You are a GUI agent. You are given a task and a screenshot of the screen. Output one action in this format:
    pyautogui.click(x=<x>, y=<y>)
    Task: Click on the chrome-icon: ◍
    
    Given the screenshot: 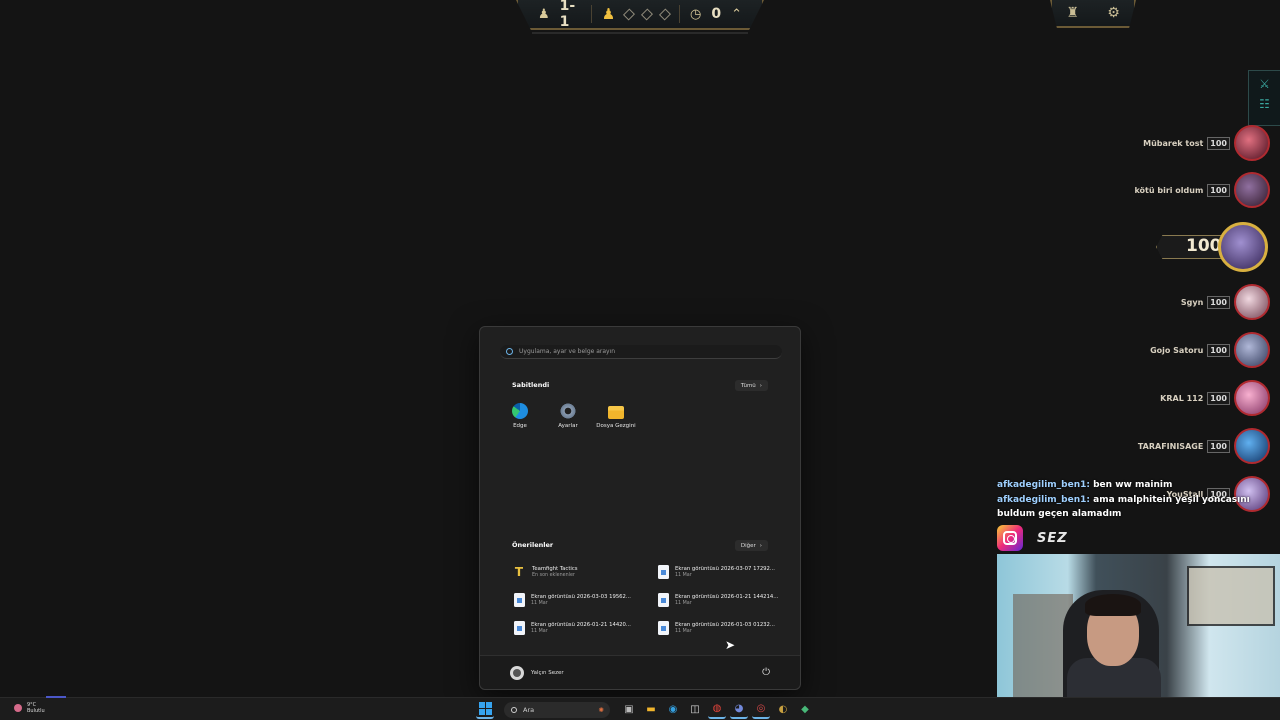 What is the action you would take?
    pyautogui.click(x=717, y=710)
    